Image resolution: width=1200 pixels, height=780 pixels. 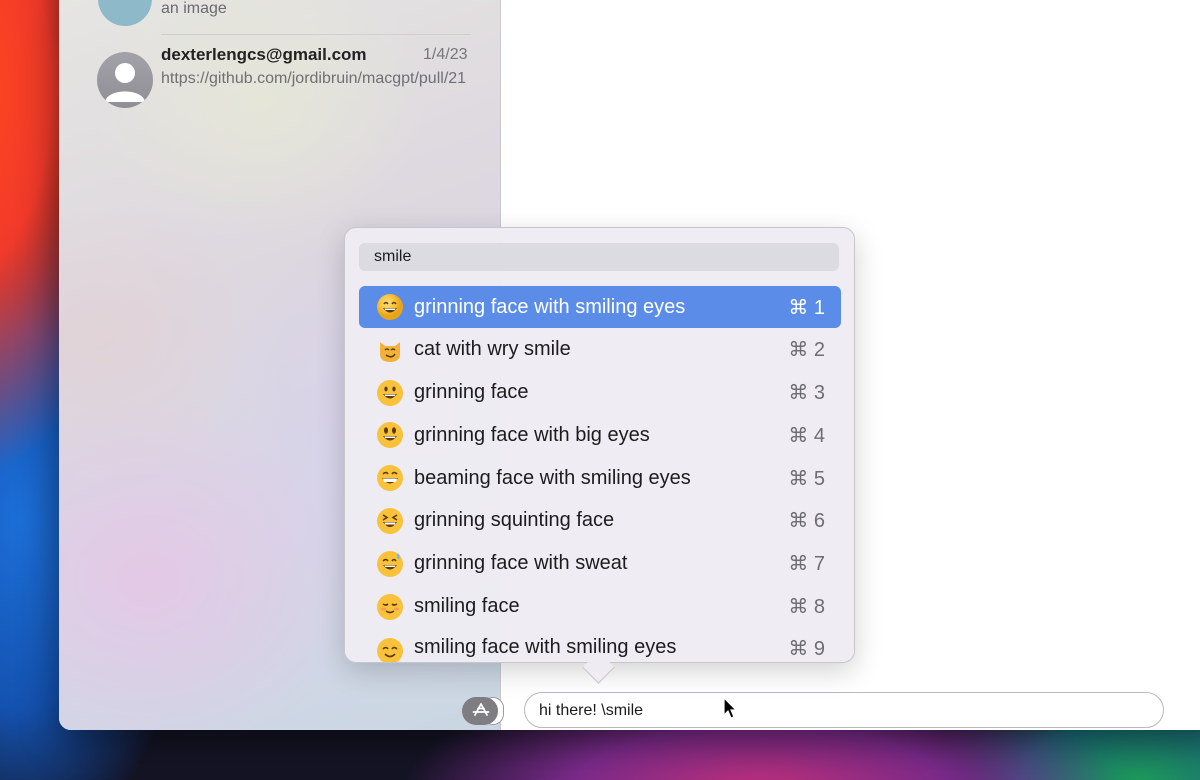 I want to click on person-icon, so click(x=125, y=82).